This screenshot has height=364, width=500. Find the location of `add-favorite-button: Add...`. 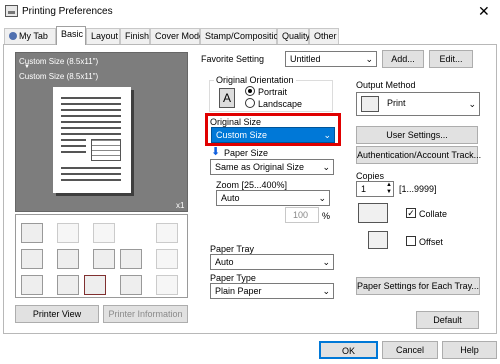

add-favorite-button: Add... is located at coordinates (403, 59).